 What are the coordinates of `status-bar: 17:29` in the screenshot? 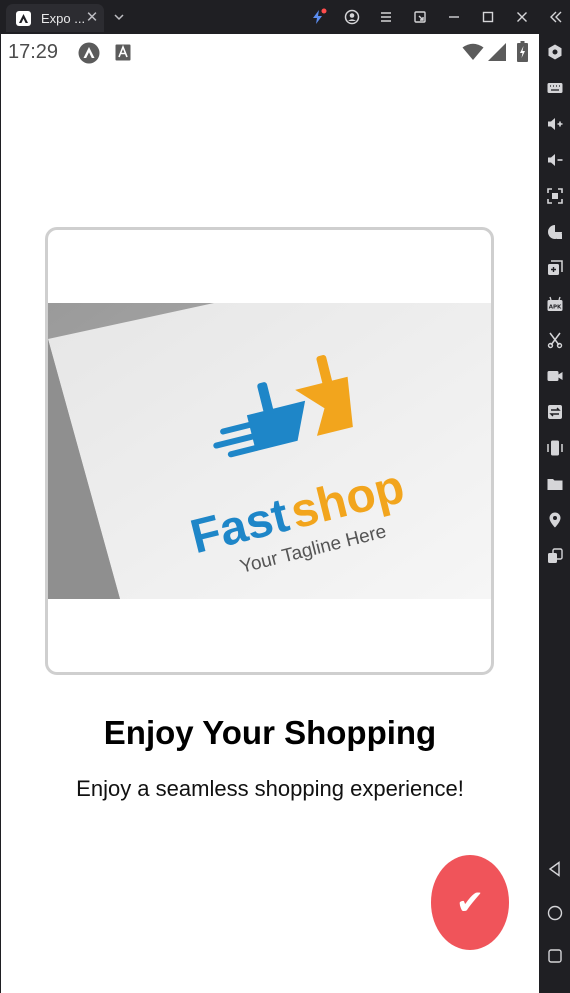 It's located at (270, 52).